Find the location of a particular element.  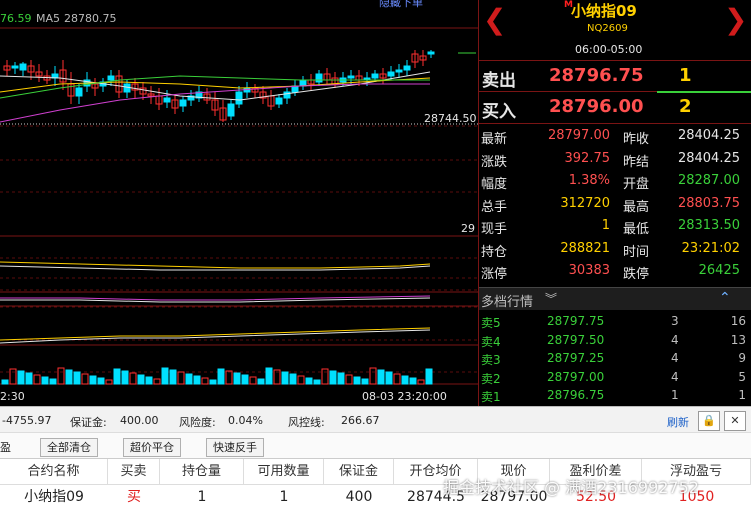

account-balance: -4755.97 is located at coordinates (27, 420).